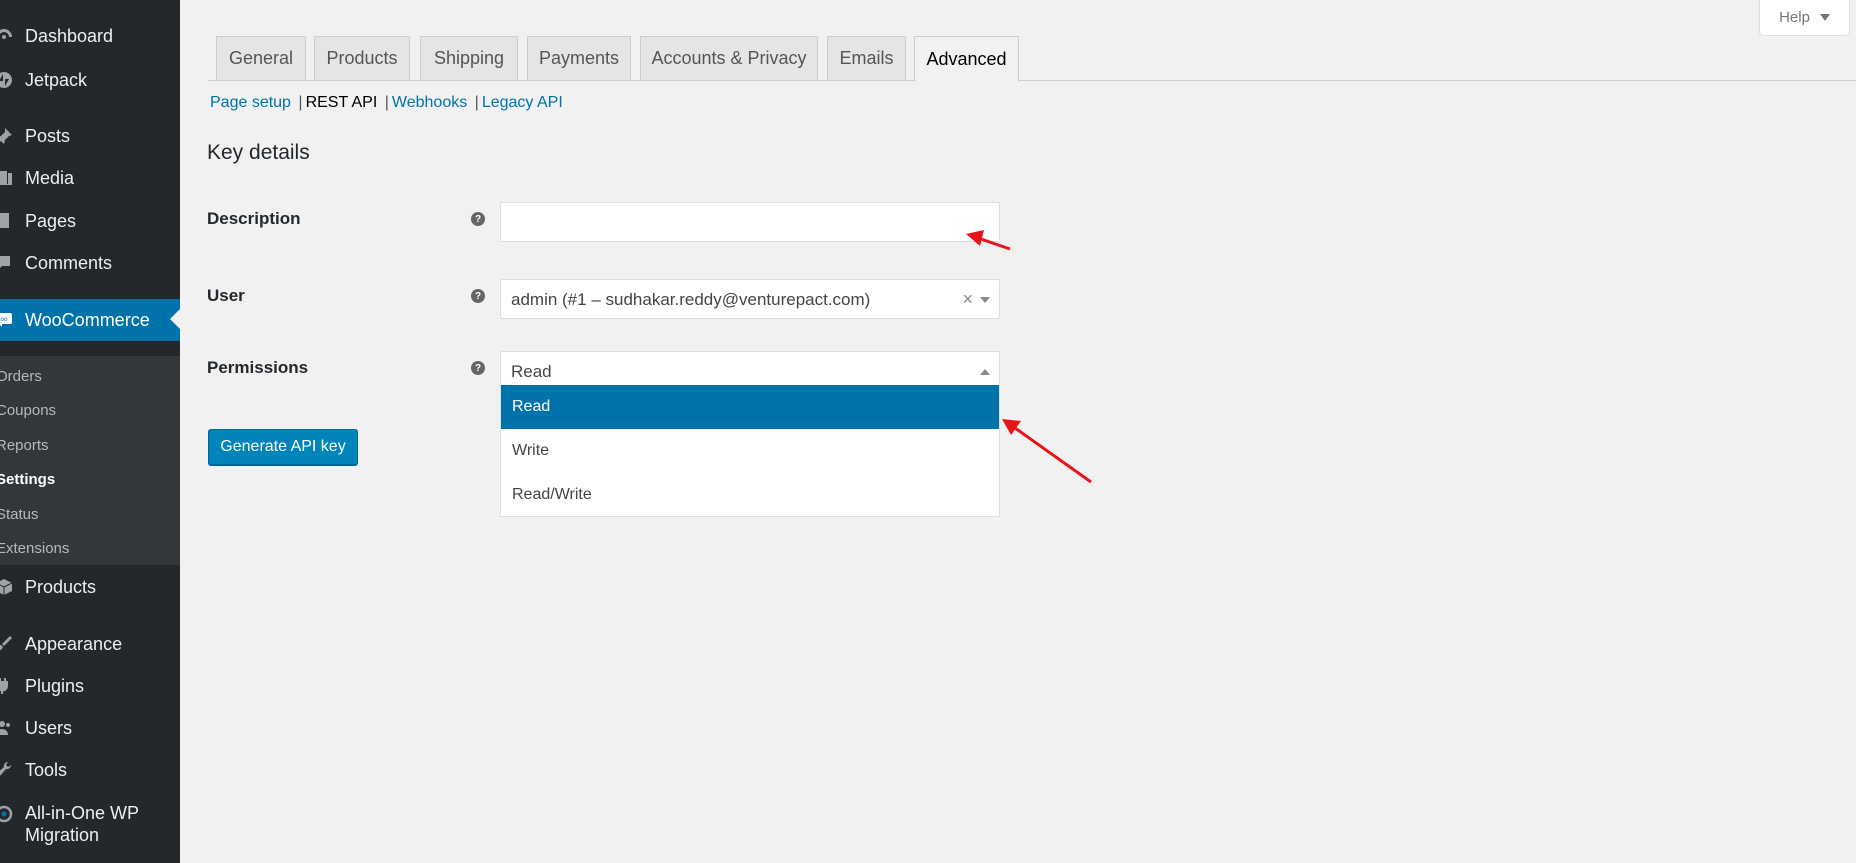 The image size is (1856, 863). I want to click on page-title: Key details, so click(258, 152).